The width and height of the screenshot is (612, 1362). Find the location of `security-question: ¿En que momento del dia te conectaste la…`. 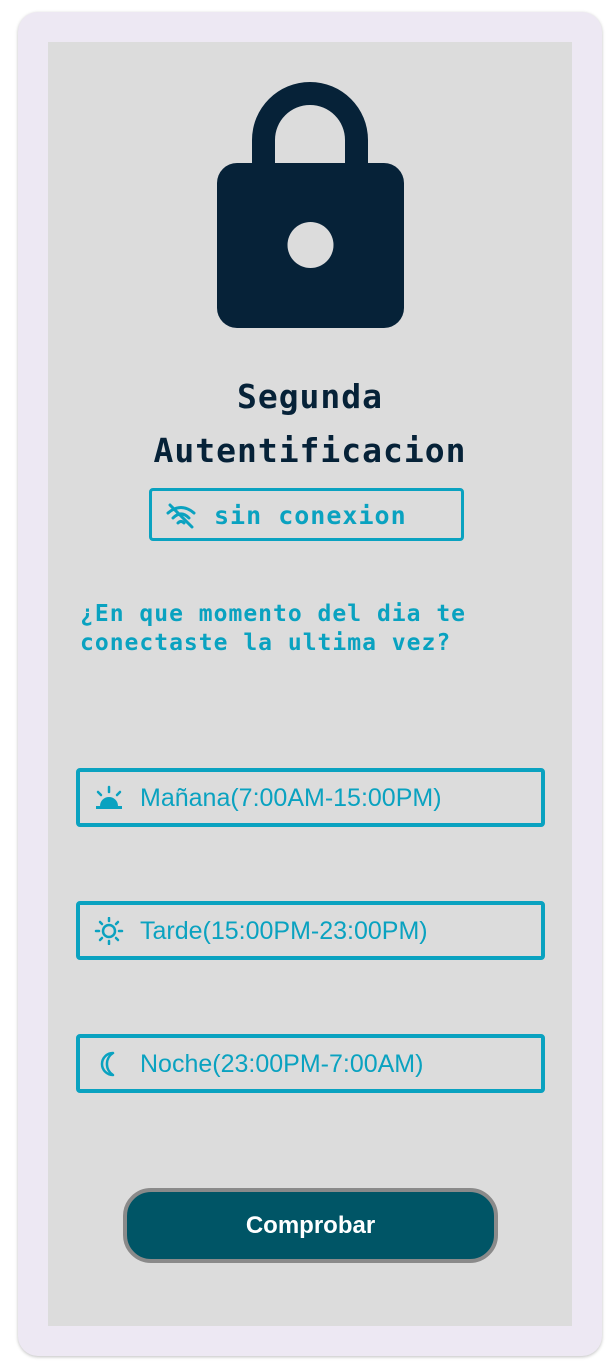

security-question: ¿En que momento del dia te conectaste la… is located at coordinates (273, 628).